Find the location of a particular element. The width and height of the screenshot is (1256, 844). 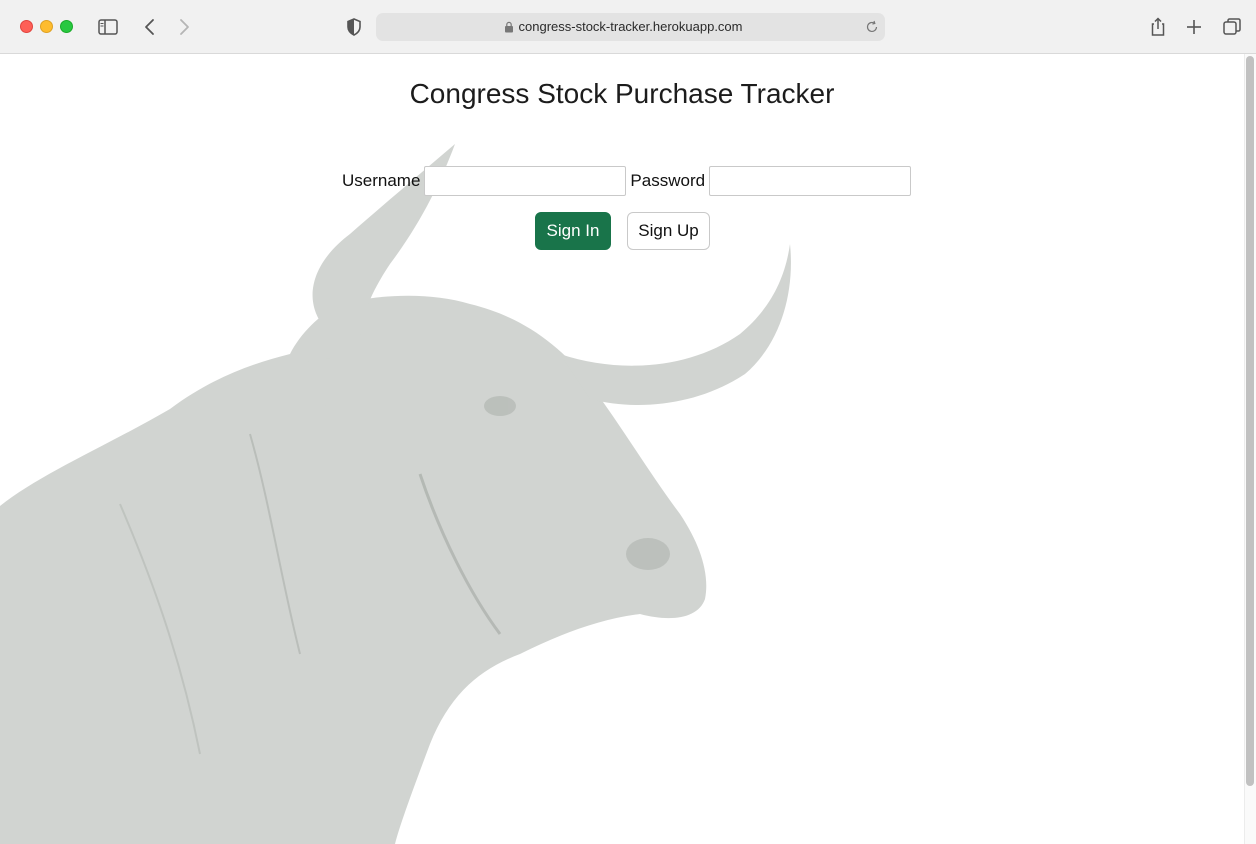

shield-icon is located at coordinates (354, 27).